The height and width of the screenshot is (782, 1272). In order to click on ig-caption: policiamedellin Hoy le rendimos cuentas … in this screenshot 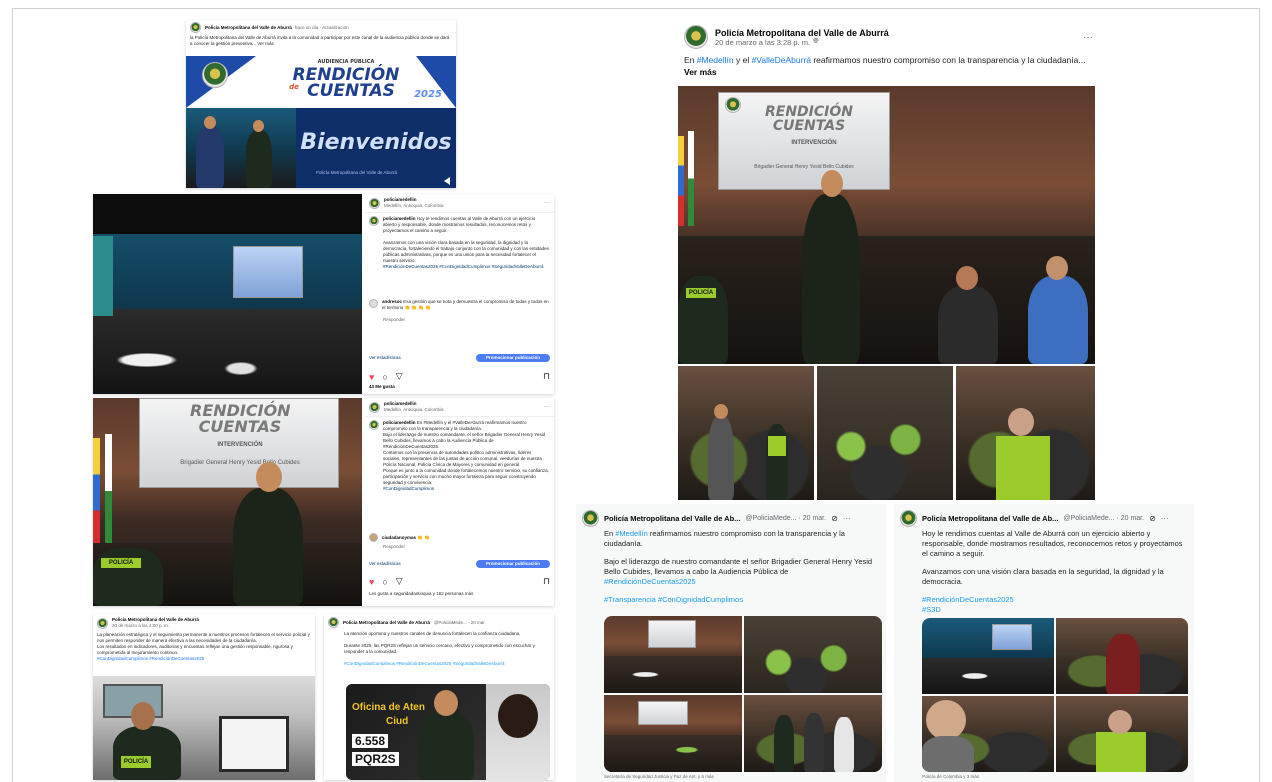, I will do `click(466, 242)`.